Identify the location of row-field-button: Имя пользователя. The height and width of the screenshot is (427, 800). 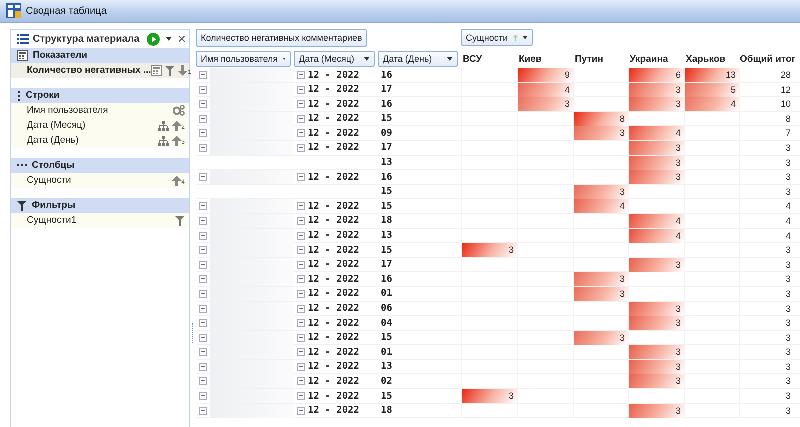
(243, 59).